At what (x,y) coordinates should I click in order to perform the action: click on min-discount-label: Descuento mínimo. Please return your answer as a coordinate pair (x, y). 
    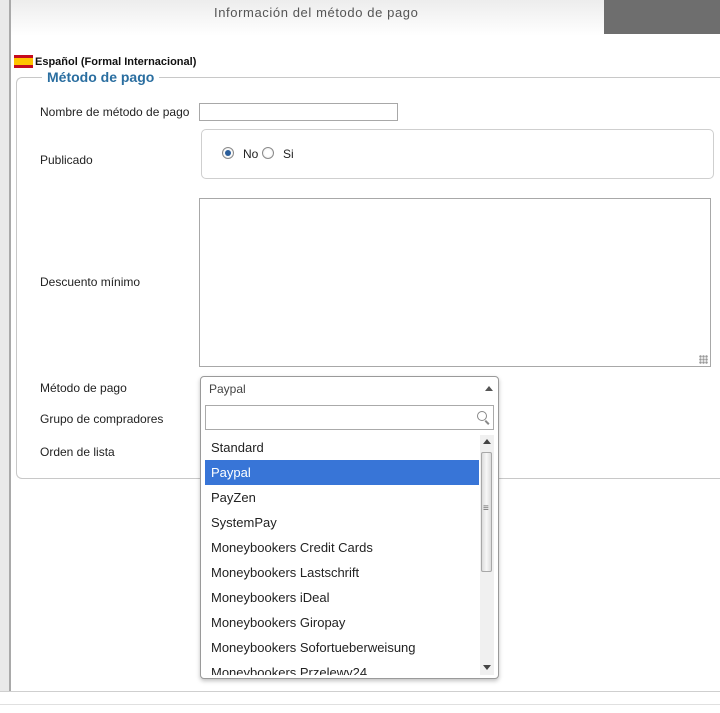
    Looking at the image, I should click on (90, 282).